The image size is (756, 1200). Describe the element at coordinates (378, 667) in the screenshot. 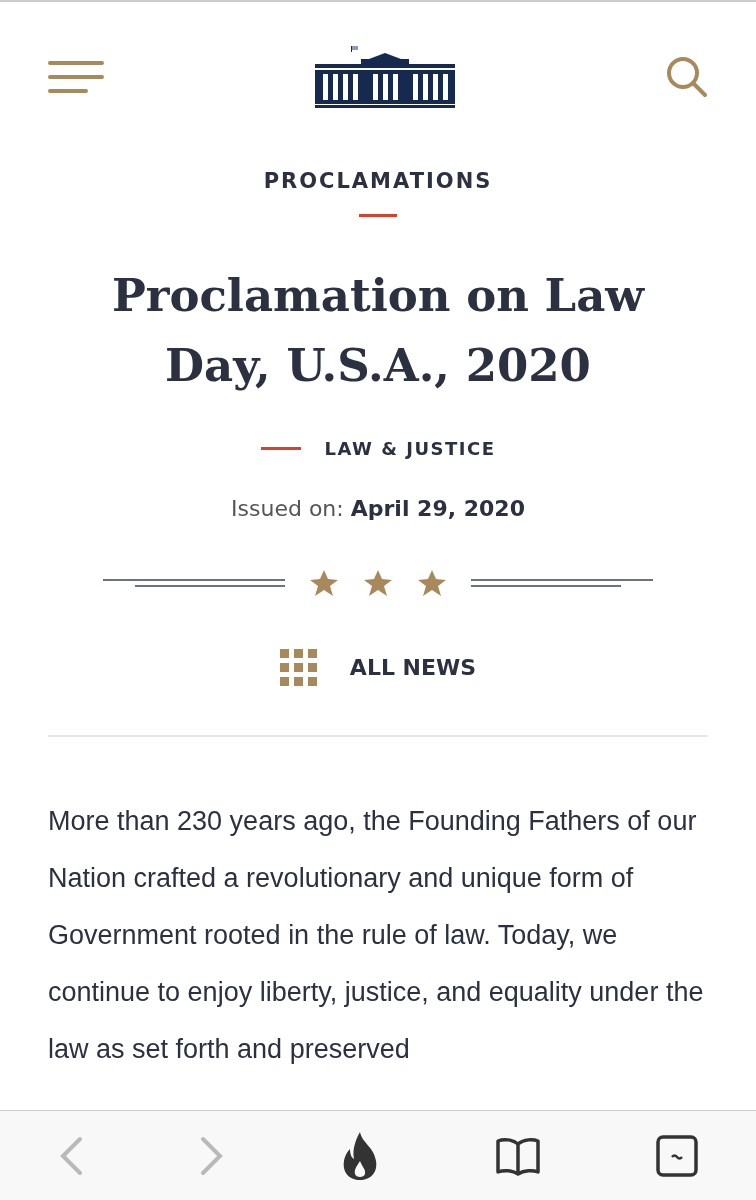

I see `all-news-link: ALL NEWS` at that location.